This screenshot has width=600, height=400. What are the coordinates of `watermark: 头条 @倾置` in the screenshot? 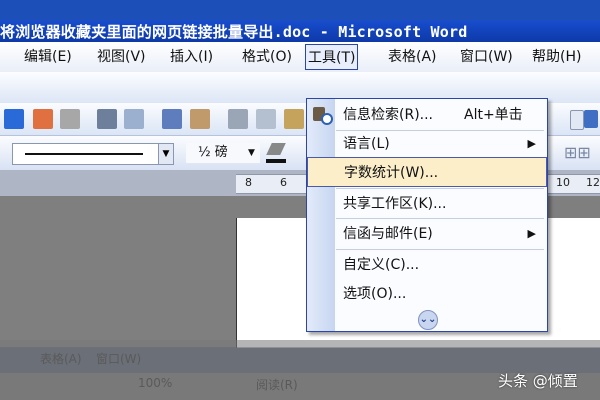 It's located at (538, 381).